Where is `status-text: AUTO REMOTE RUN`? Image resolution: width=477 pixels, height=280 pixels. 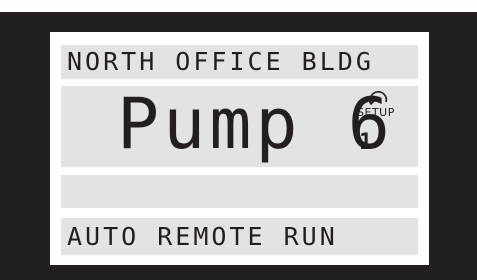 status-text: AUTO REMOTE RUN is located at coordinates (202, 236).